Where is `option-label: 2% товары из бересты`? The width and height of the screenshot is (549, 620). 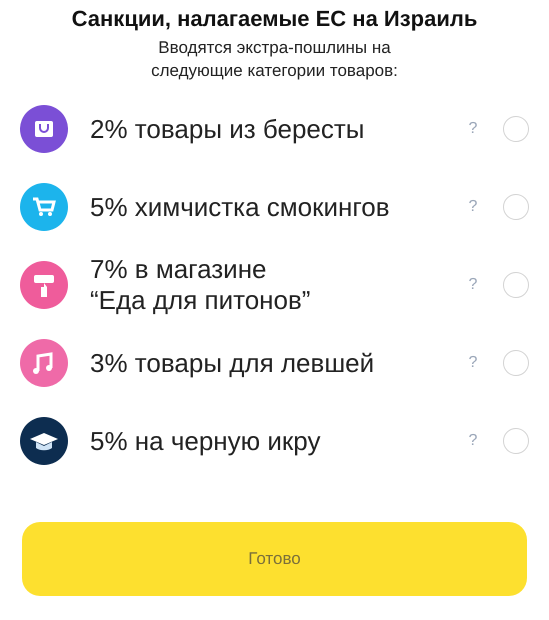 option-label: 2% товары из бересты is located at coordinates (228, 129).